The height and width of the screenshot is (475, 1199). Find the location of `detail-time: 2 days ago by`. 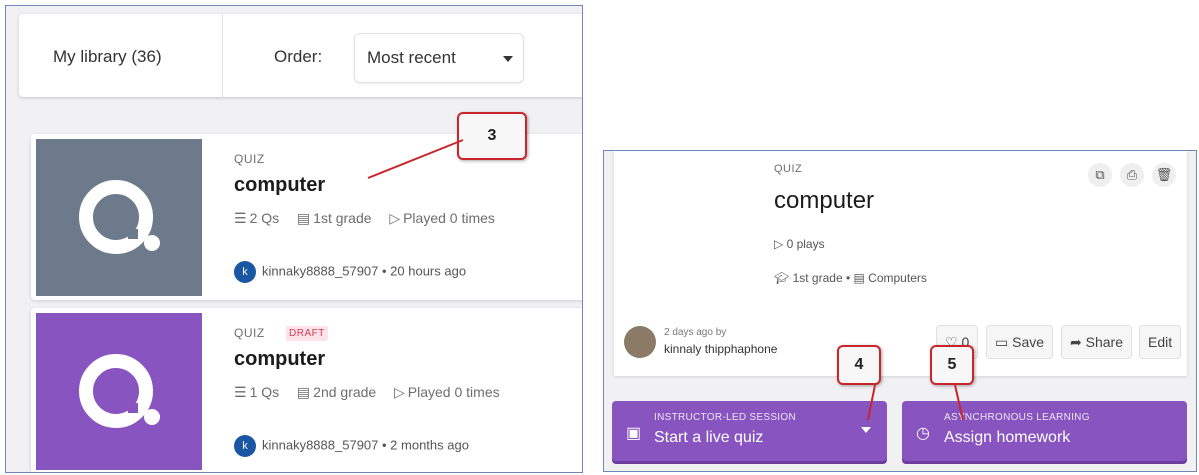

detail-time: 2 days ago by is located at coordinates (695, 332).